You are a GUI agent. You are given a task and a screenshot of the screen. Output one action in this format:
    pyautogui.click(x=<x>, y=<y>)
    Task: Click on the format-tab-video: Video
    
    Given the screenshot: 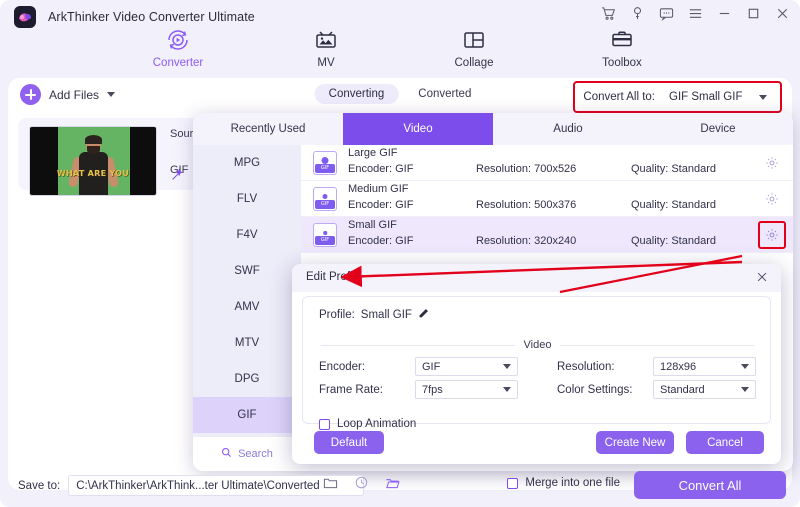 What is the action you would take?
    pyautogui.click(x=418, y=129)
    